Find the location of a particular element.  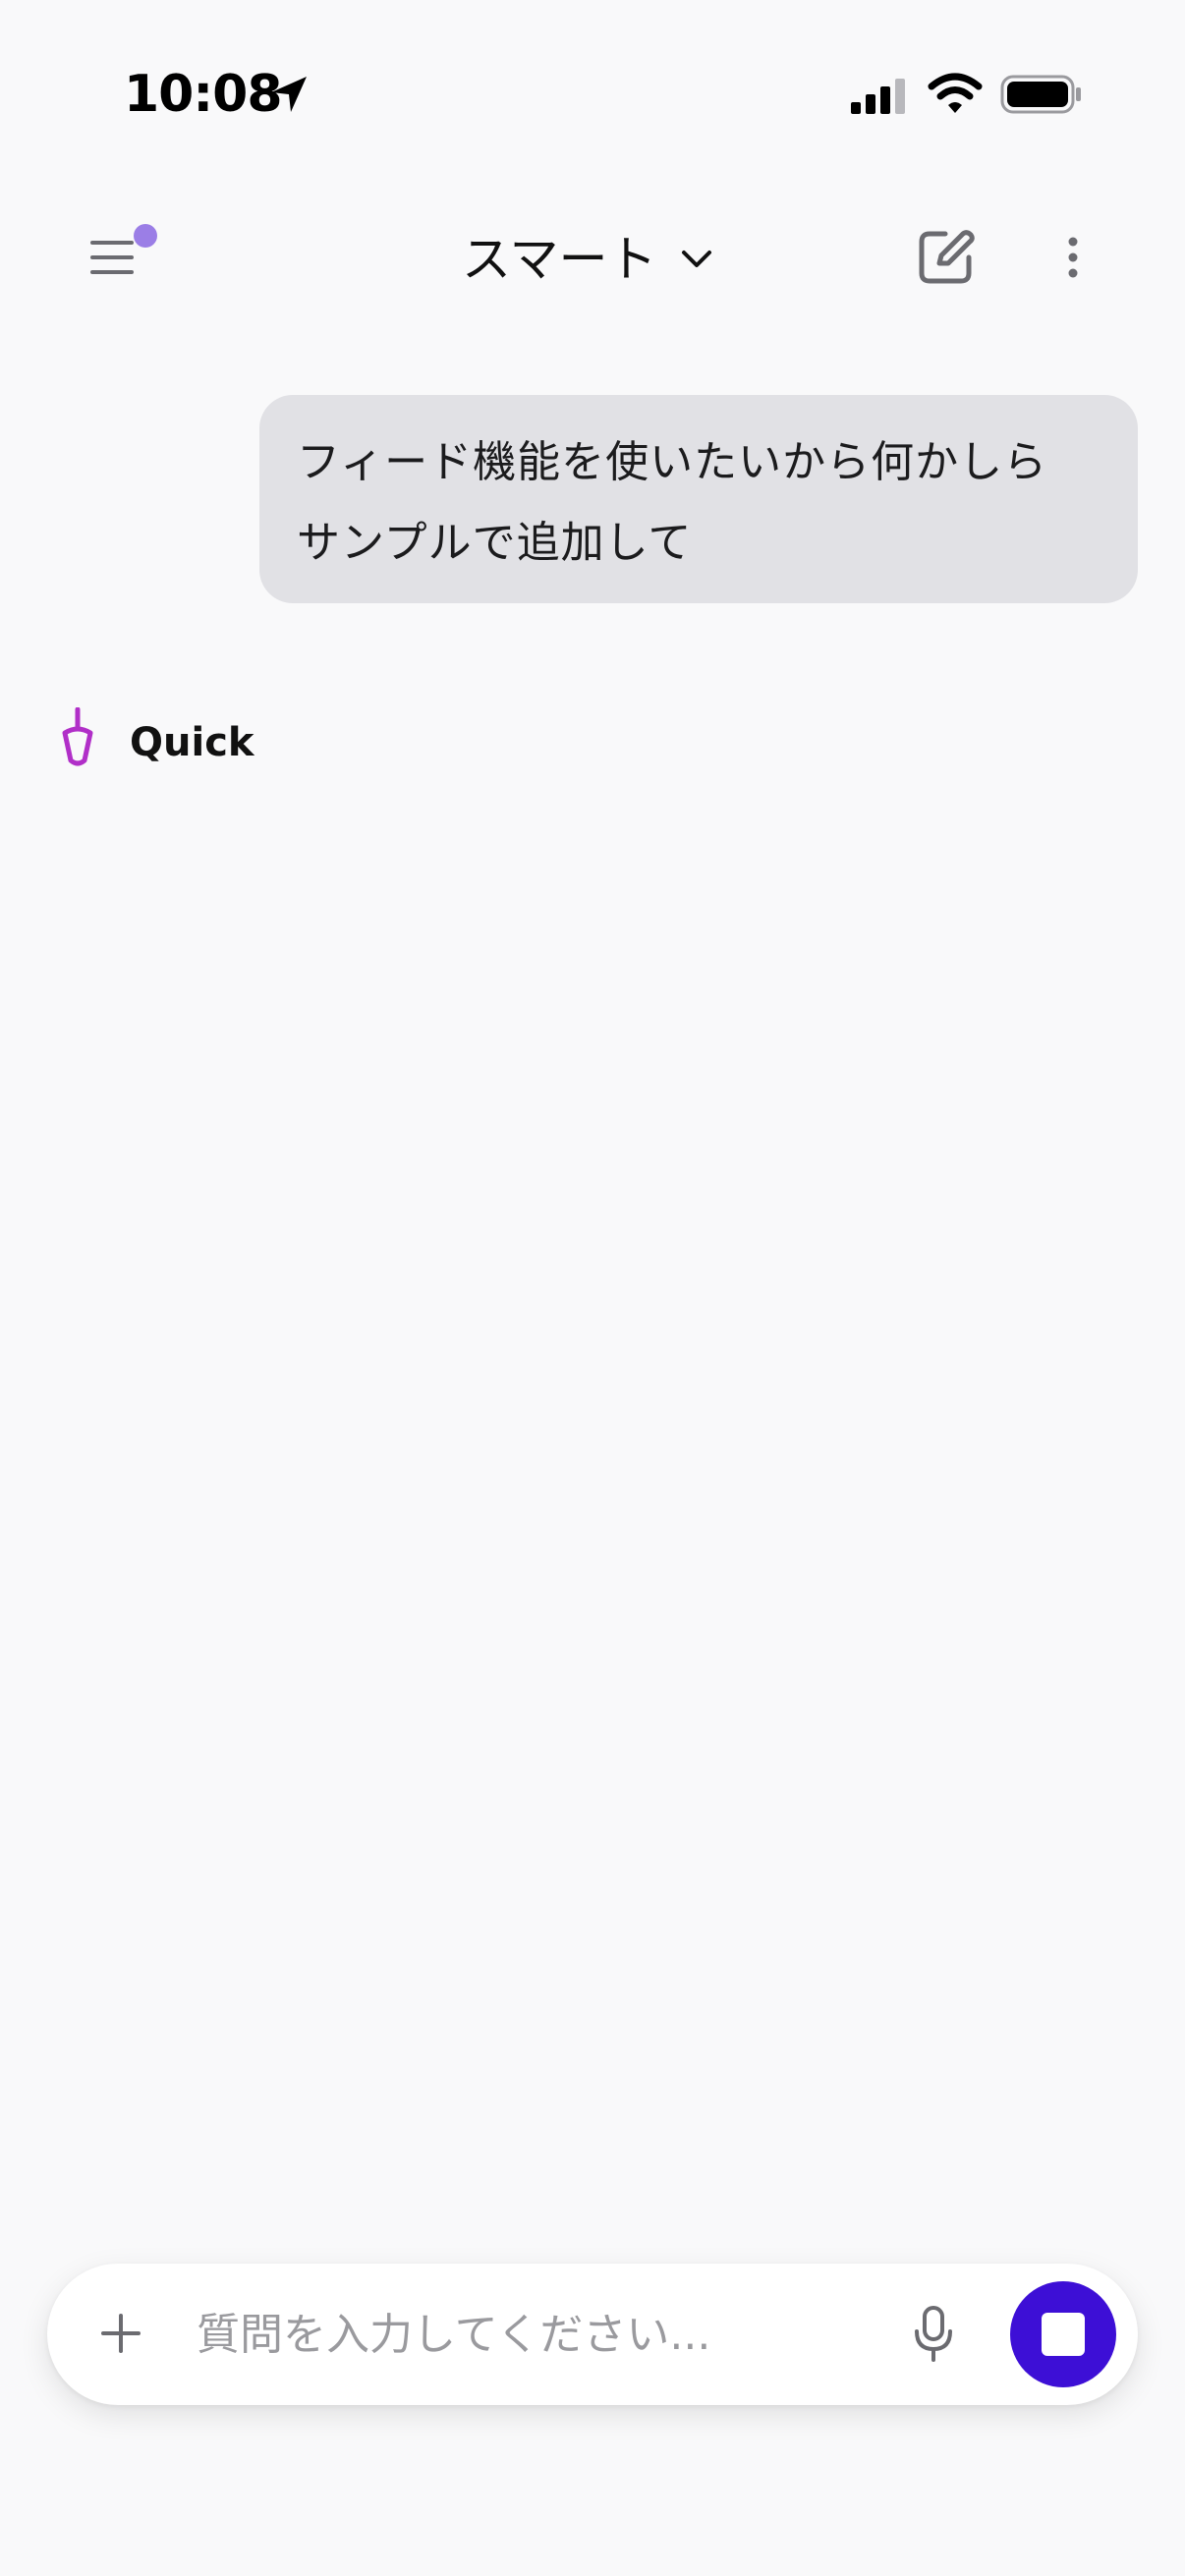

status-time: 10:08 is located at coordinates (204, 94).